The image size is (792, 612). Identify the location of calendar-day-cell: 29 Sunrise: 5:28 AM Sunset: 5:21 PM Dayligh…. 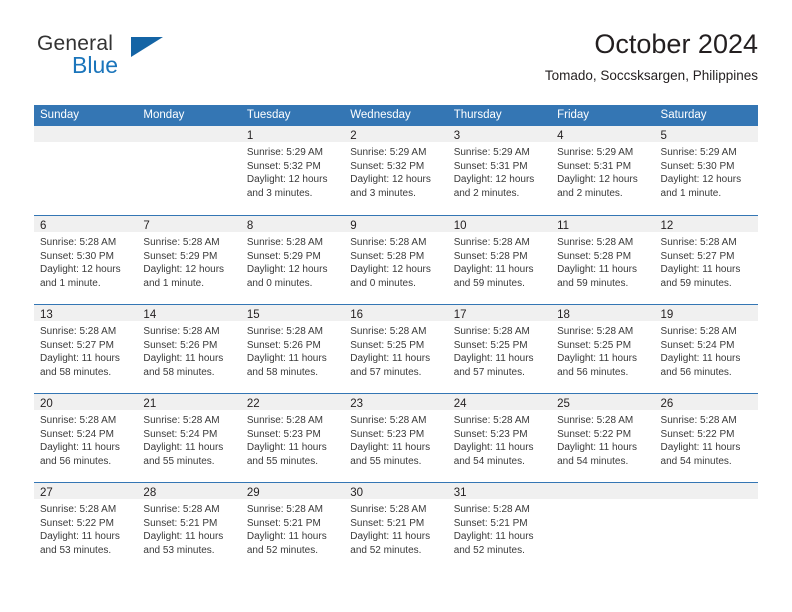
(292, 527).